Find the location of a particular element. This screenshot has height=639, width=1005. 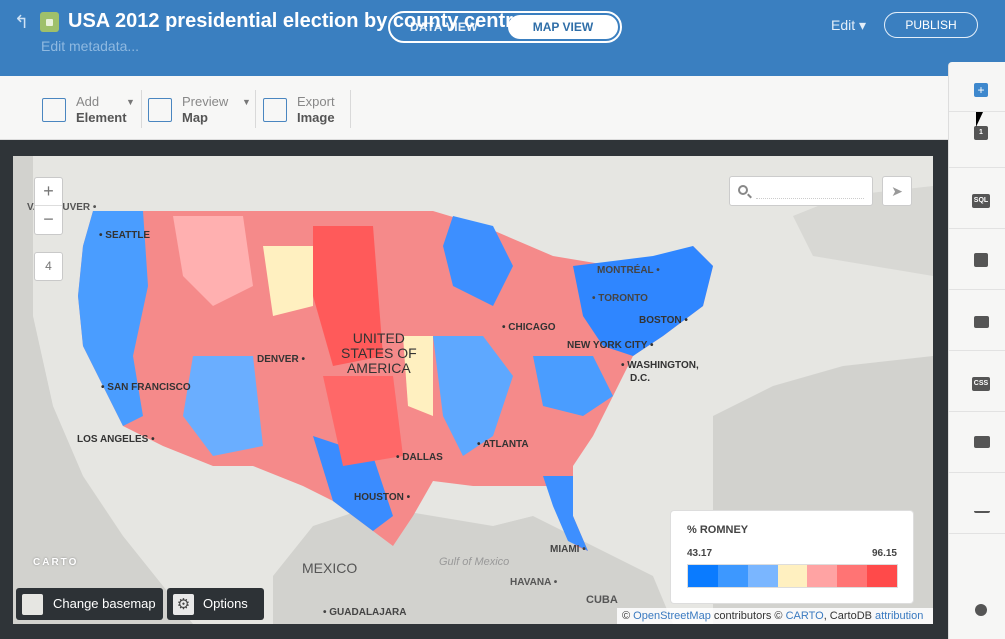

label-seattle: • SEATTLE is located at coordinates (125, 235).